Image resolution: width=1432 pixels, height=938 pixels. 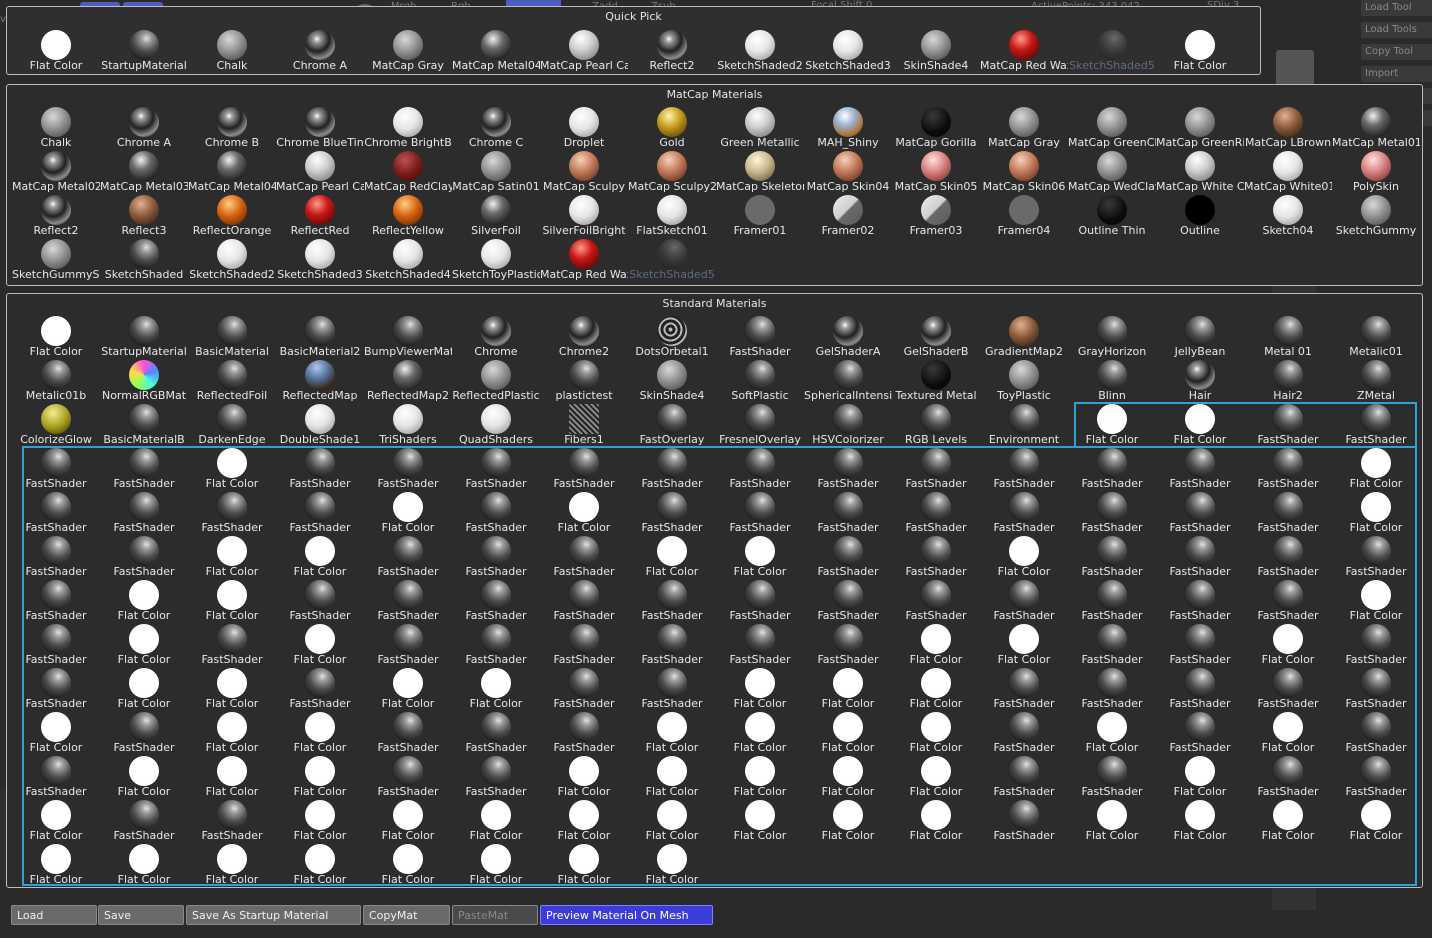 I want to click on matcap-material: SketchShaded5, so click(x=672, y=259).